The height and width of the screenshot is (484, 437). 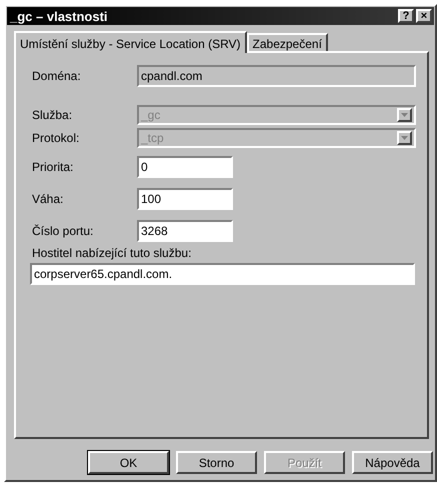 I want to click on input-field: 100, so click(x=185, y=199).